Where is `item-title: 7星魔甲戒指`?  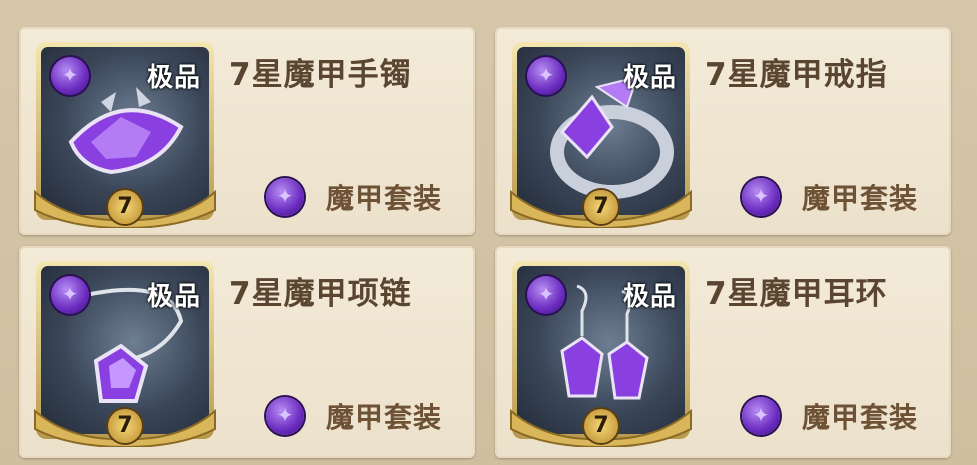
item-title: 7星魔甲戒指 is located at coordinates (796, 75).